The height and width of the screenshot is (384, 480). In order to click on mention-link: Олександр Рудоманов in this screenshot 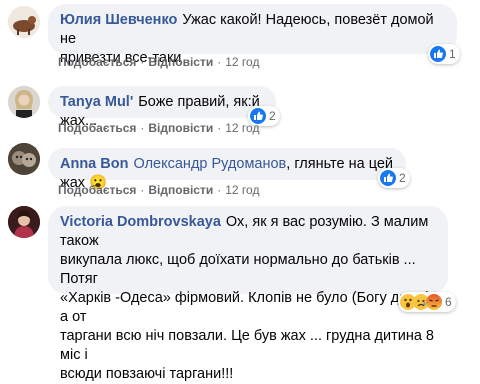, I will do `click(209, 164)`.